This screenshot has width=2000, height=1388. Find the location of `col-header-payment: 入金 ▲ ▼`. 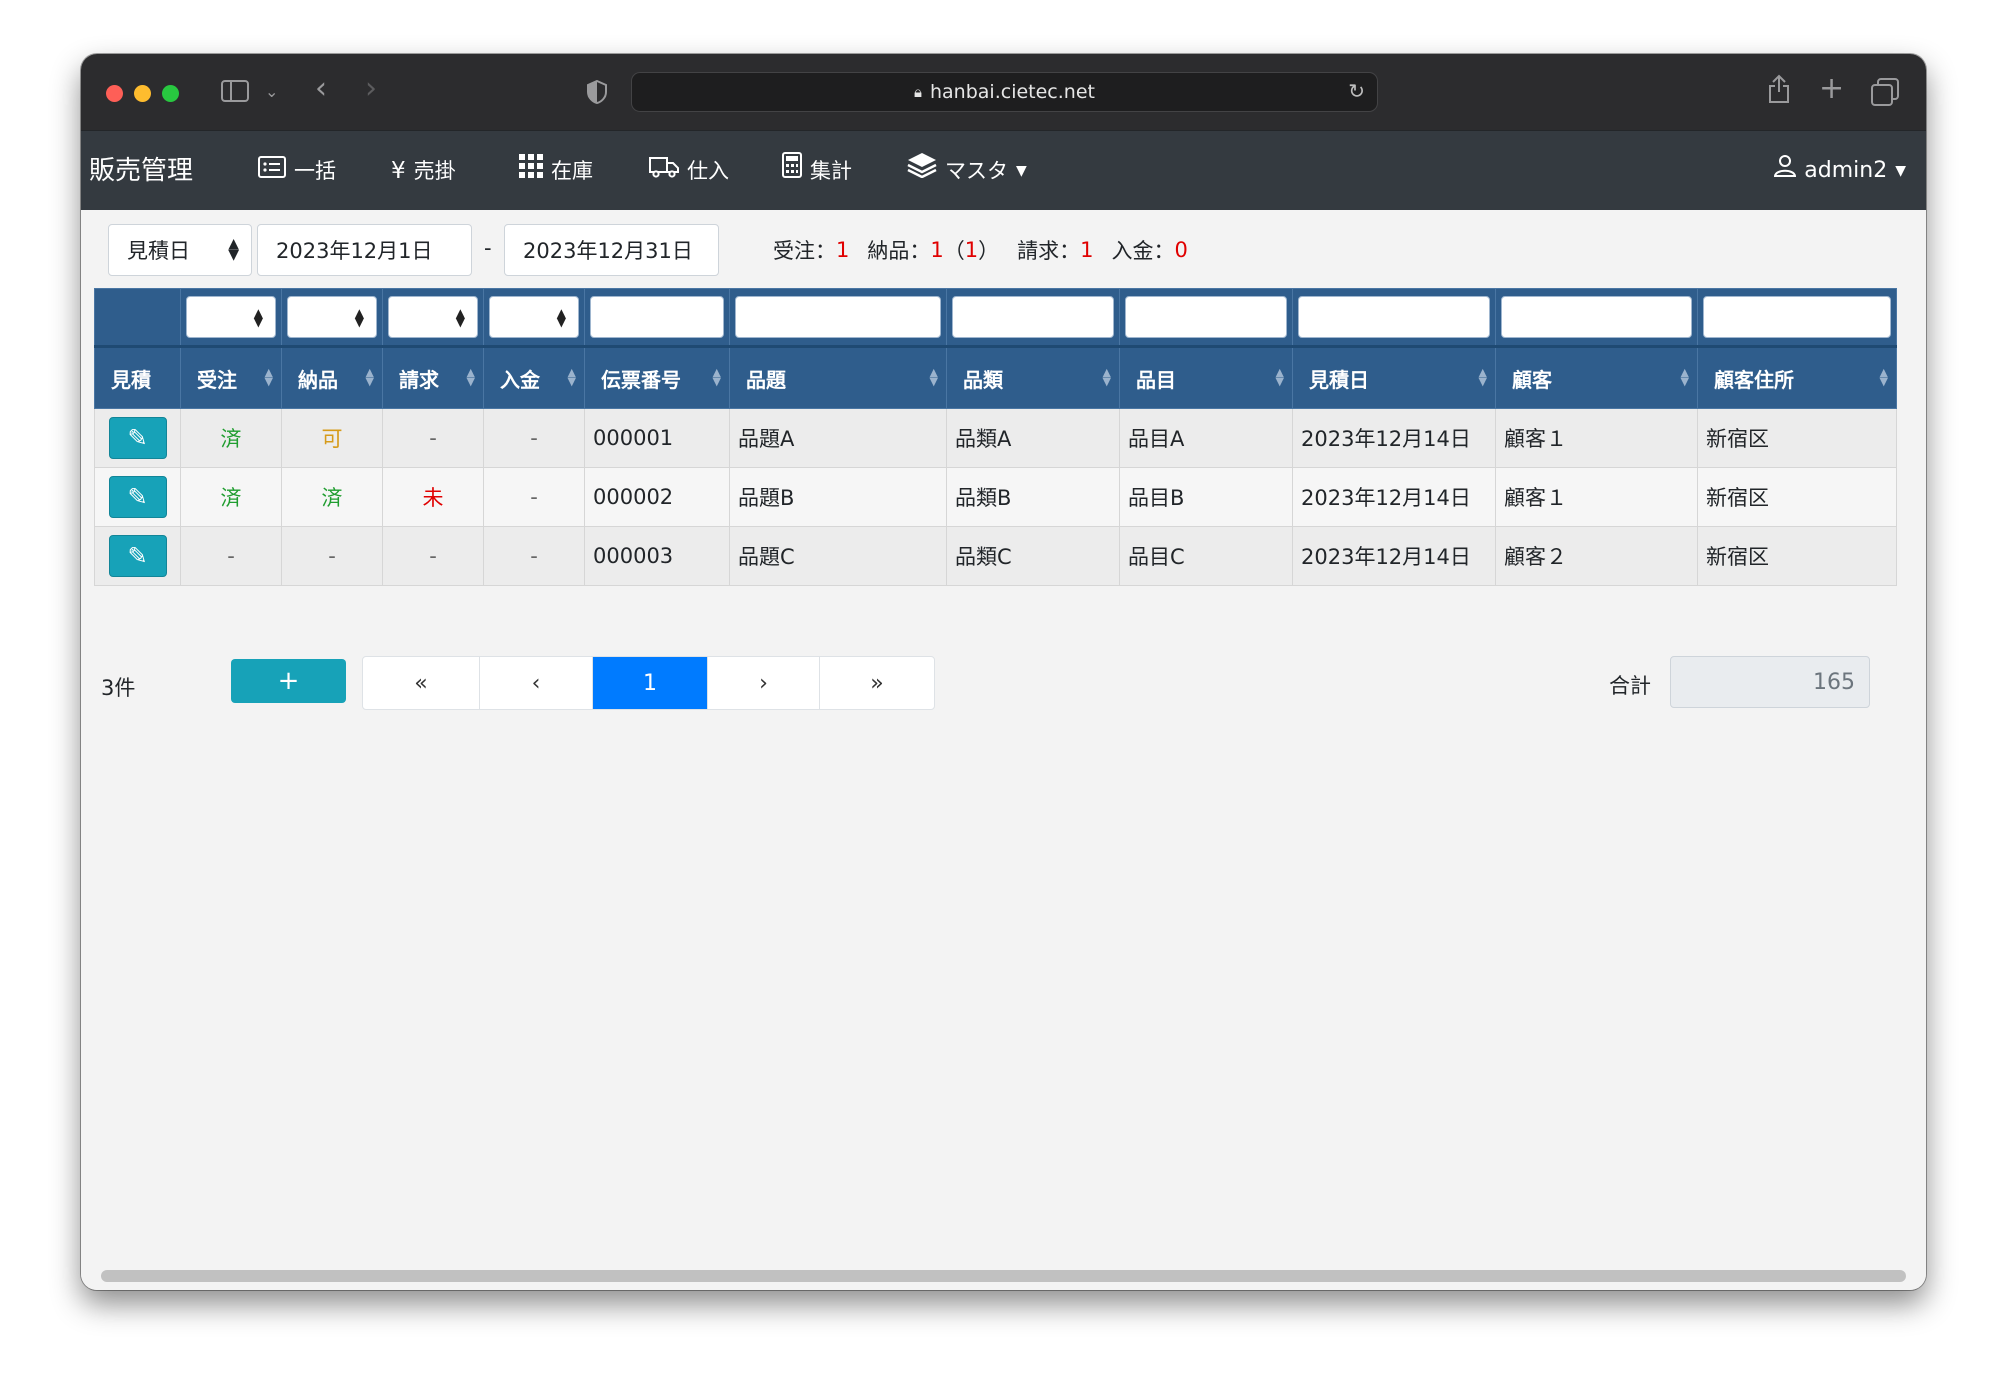

col-header-payment: 入金 ▲ ▼ is located at coordinates (534, 377).